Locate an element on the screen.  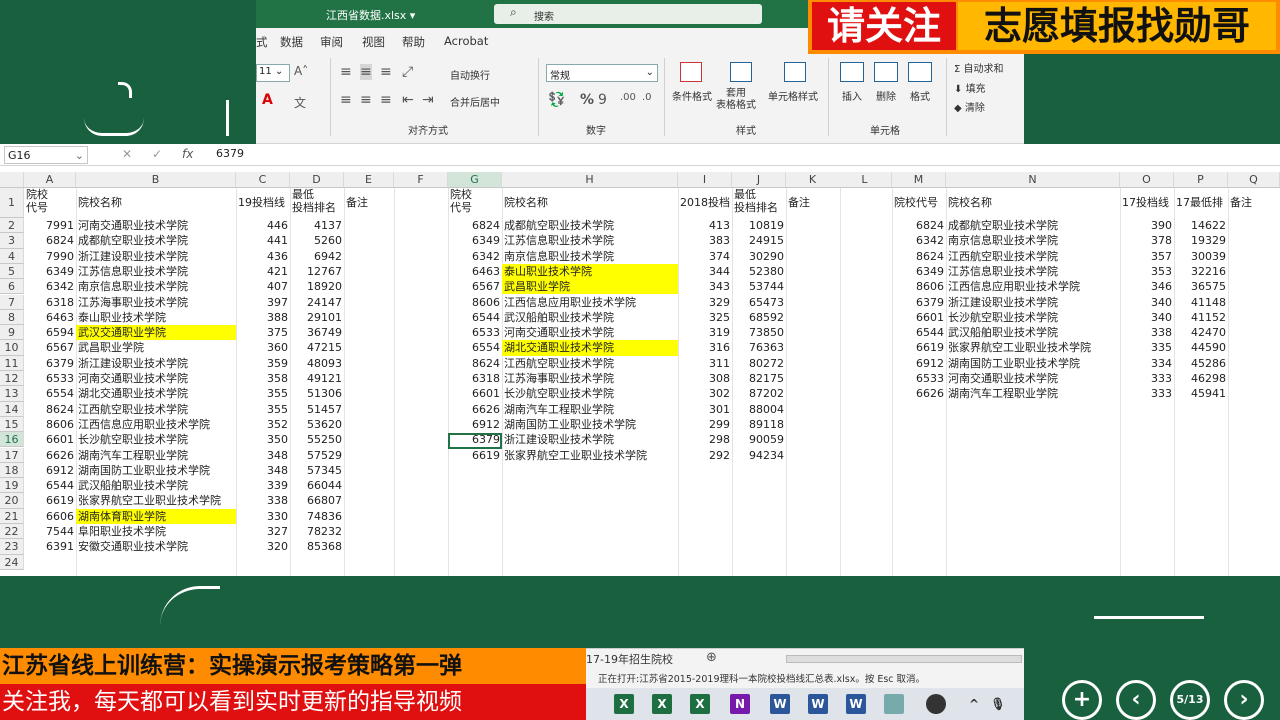
table3-header: 17投档线 is located at coordinates (1147, 203).